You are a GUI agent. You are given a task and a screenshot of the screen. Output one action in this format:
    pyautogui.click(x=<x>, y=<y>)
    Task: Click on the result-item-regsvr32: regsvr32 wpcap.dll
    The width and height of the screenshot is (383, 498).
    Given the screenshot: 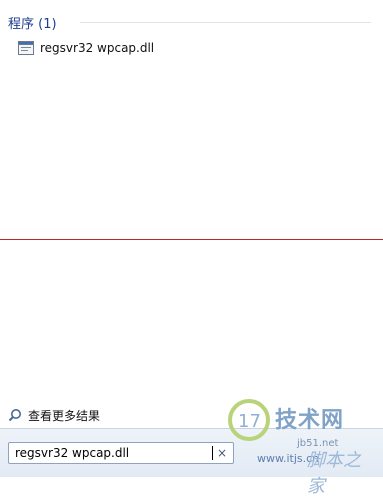 What is the action you would take?
    pyautogui.click(x=89, y=48)
    